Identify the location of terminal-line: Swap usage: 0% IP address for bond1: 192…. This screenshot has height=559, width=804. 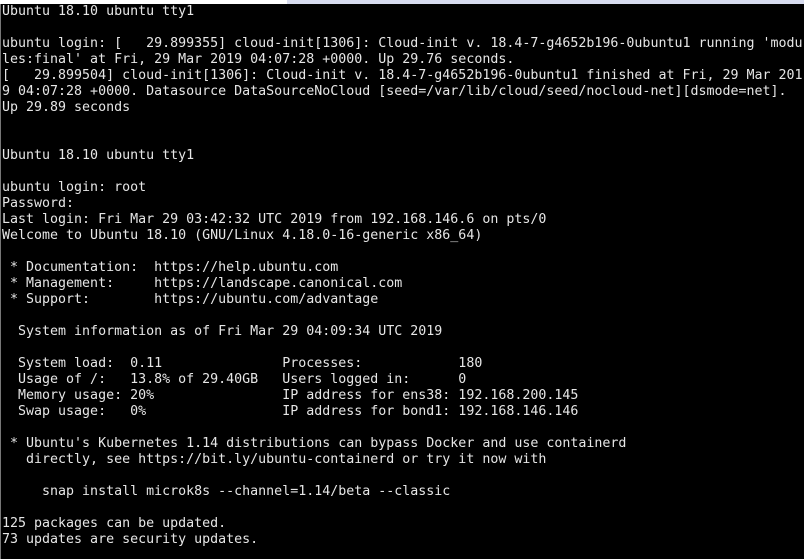
(290, 411).